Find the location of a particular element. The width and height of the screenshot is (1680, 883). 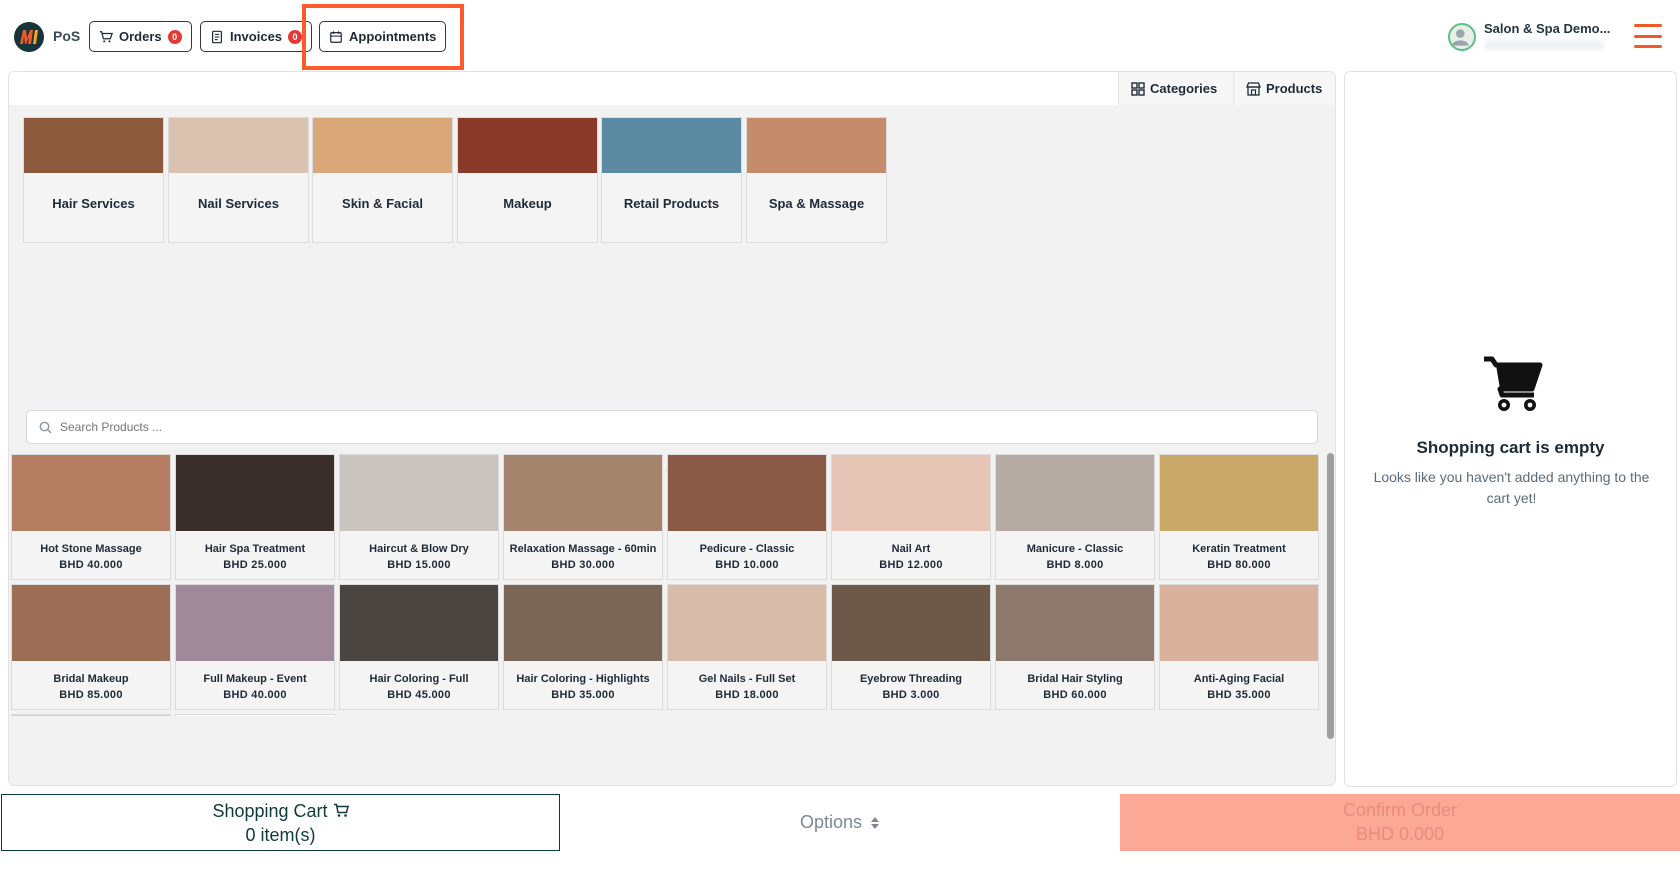

orders-button: Orders 0 is located at coordinates (140, 36).